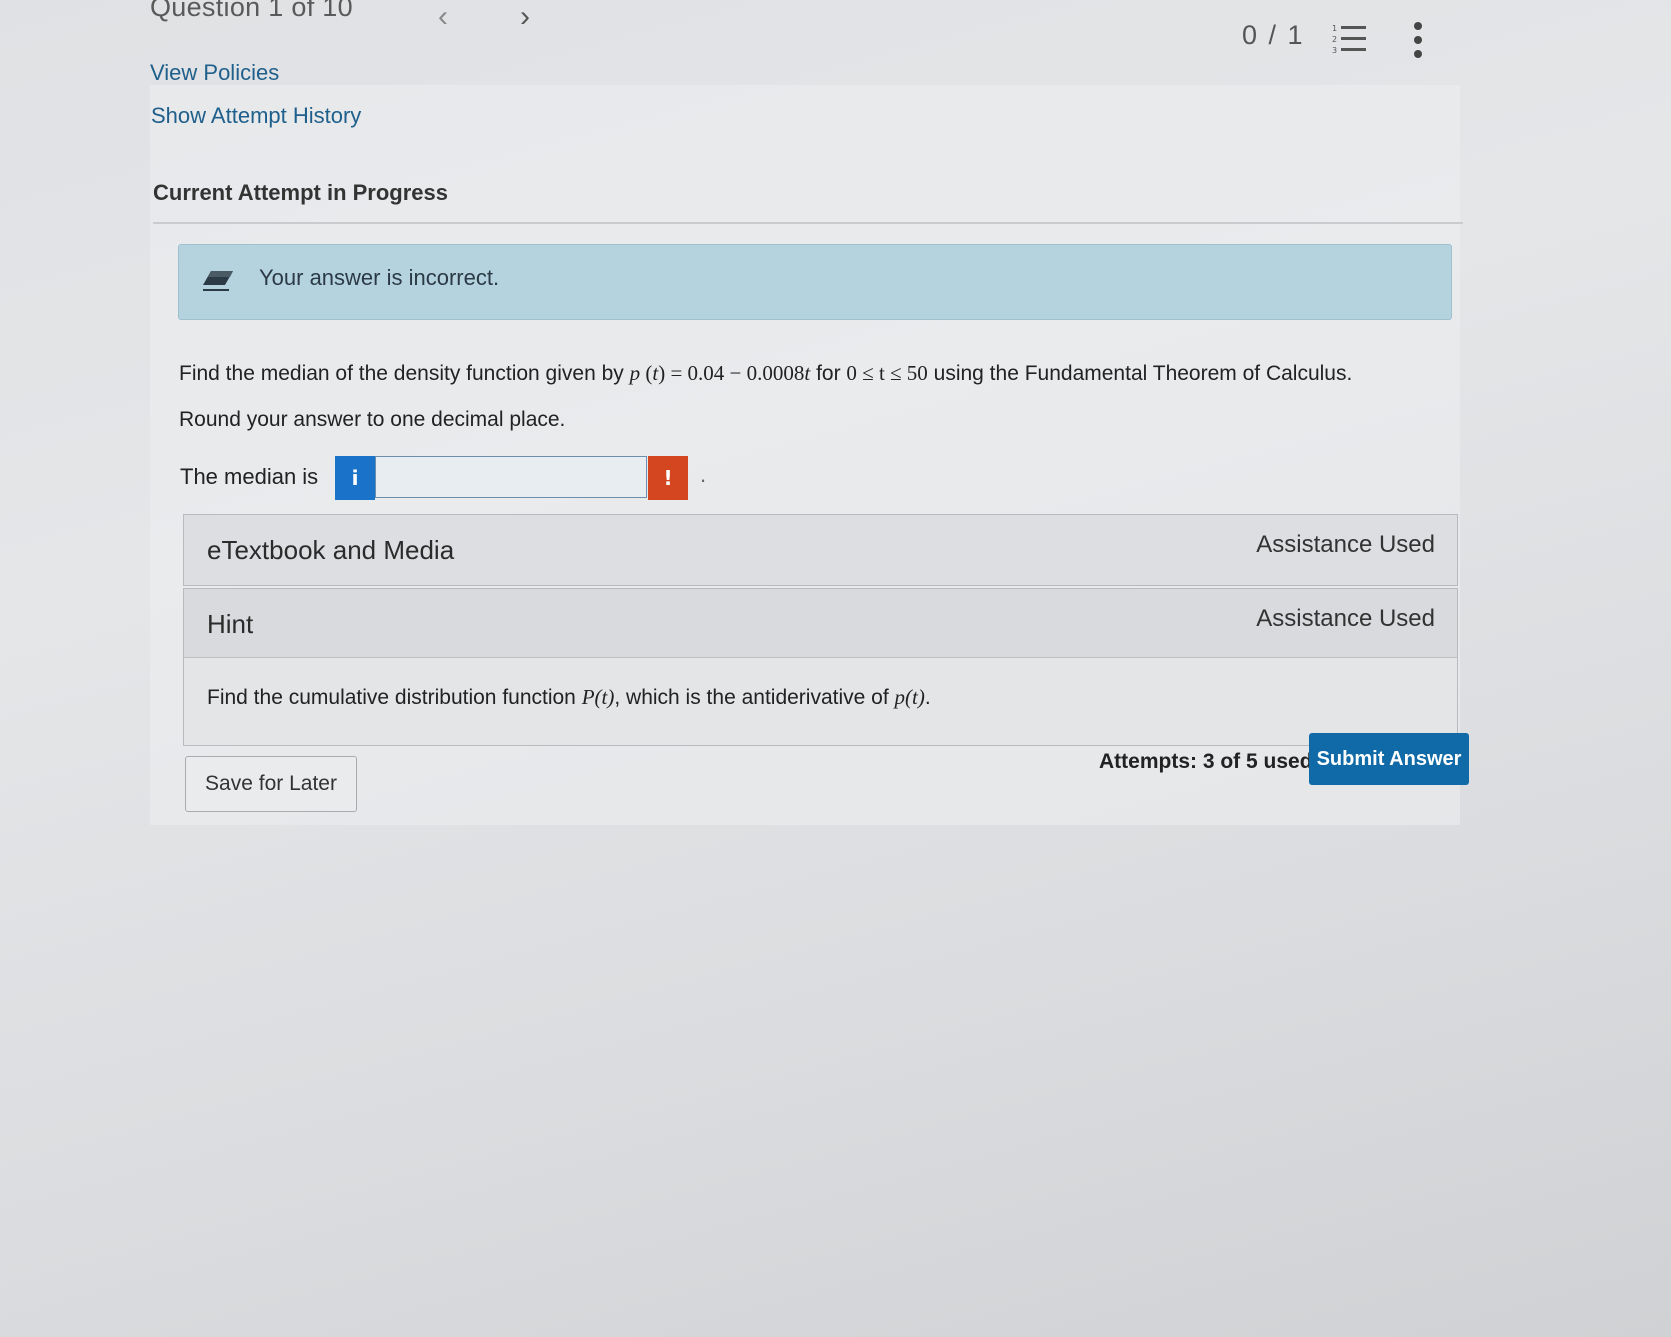 The image size is (1671, 1337). I want to click on question-counter: Question 1 of 10, so click(251, 11).